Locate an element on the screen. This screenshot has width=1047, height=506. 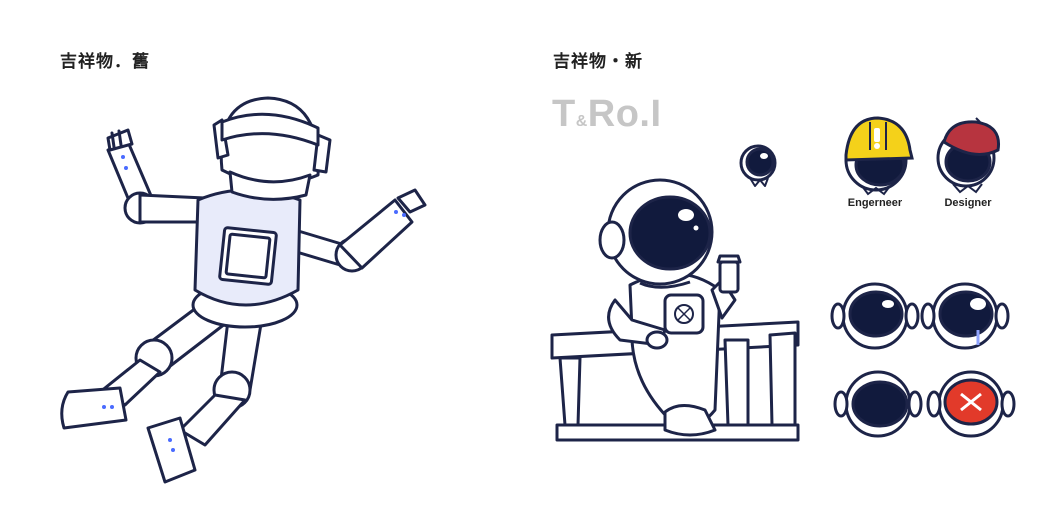
designer-head-icon is located at coordinates (968, 155).